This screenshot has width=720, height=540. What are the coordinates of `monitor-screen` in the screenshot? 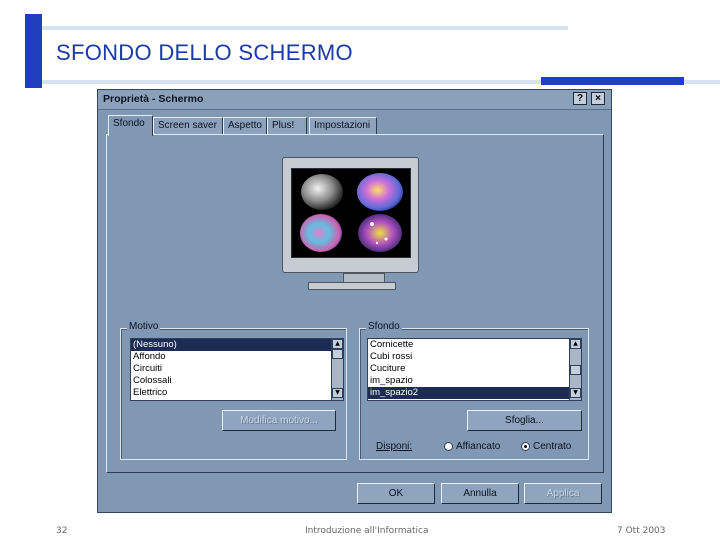 It's located at (351, 213).